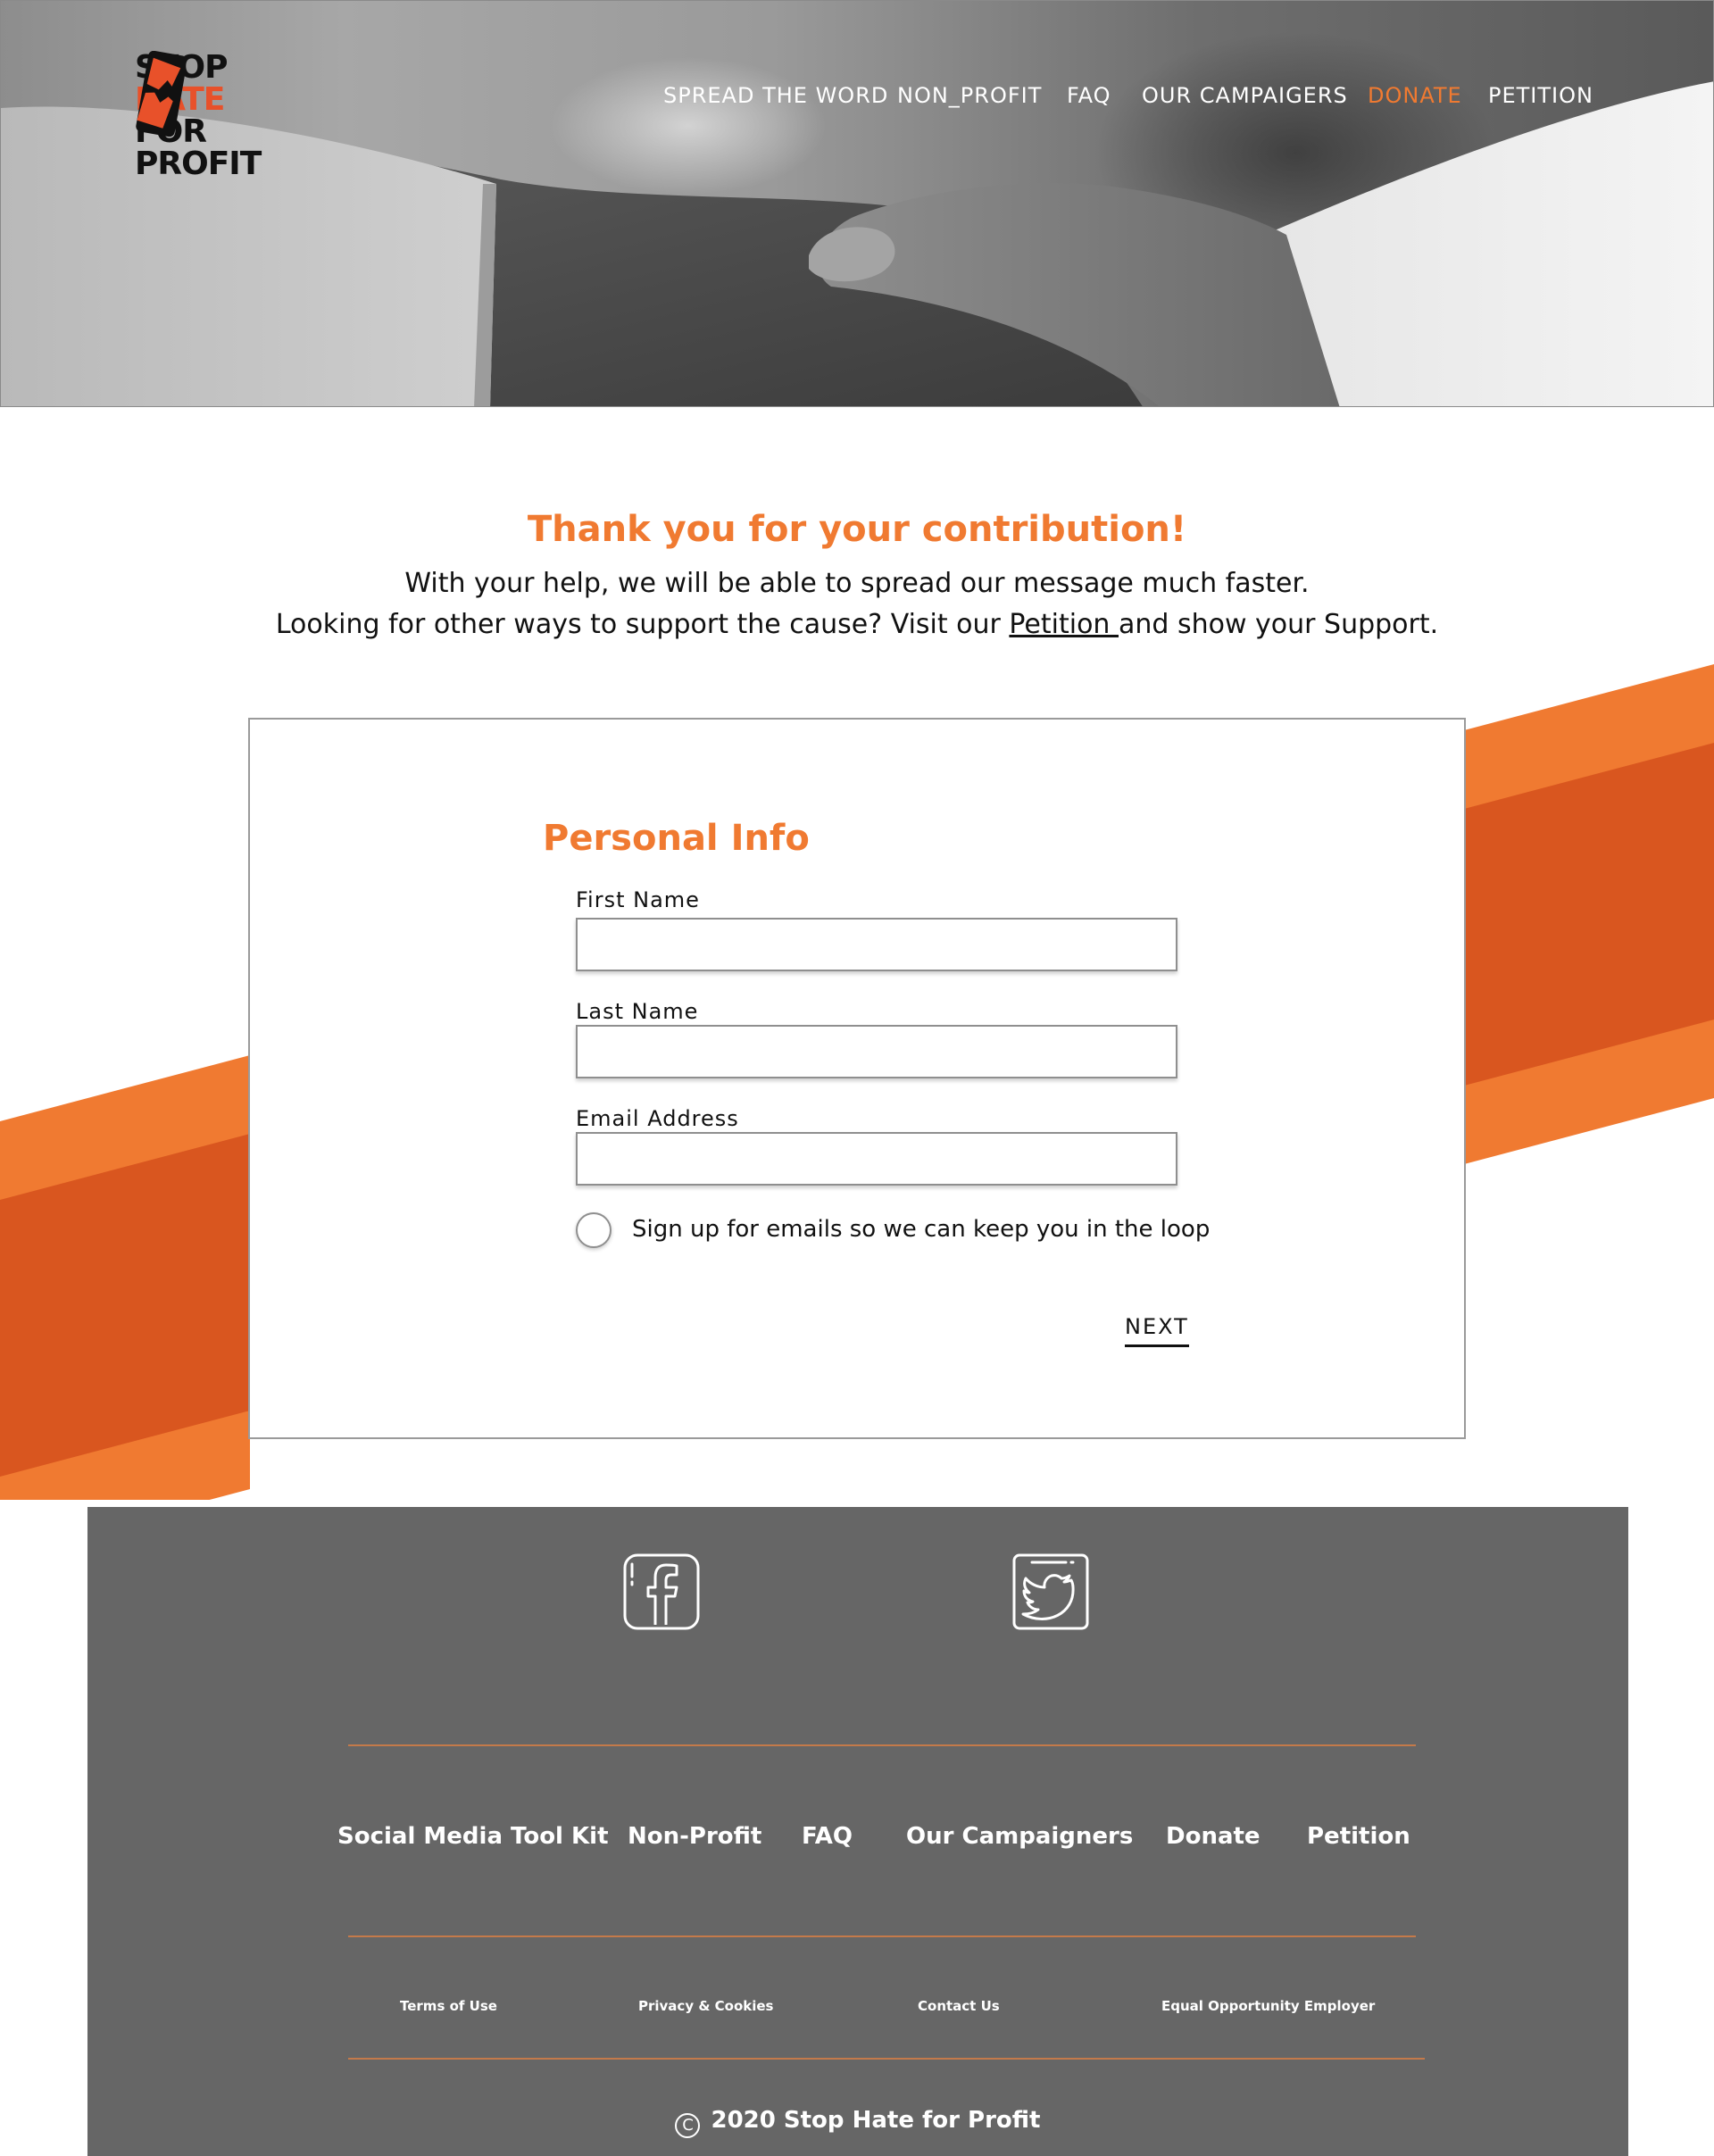 This screenshot has height=2156, width=1714. What do you see at coordinates (688, 2125) in the screenshot?
I see `copyright-icon: C` at bounding box center [688, 2125].